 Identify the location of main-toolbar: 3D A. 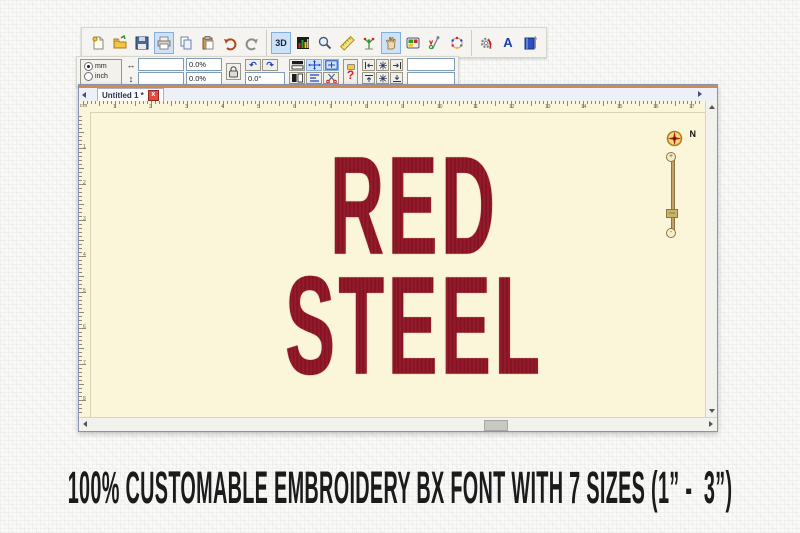
(314, 42).